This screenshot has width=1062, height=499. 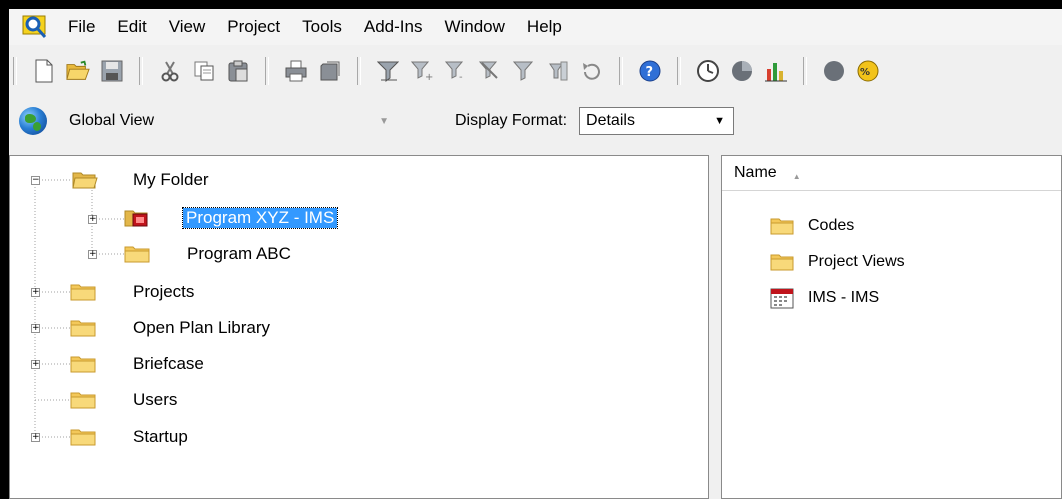 I want to click on menu-view: View, so click(x=187, y=27).